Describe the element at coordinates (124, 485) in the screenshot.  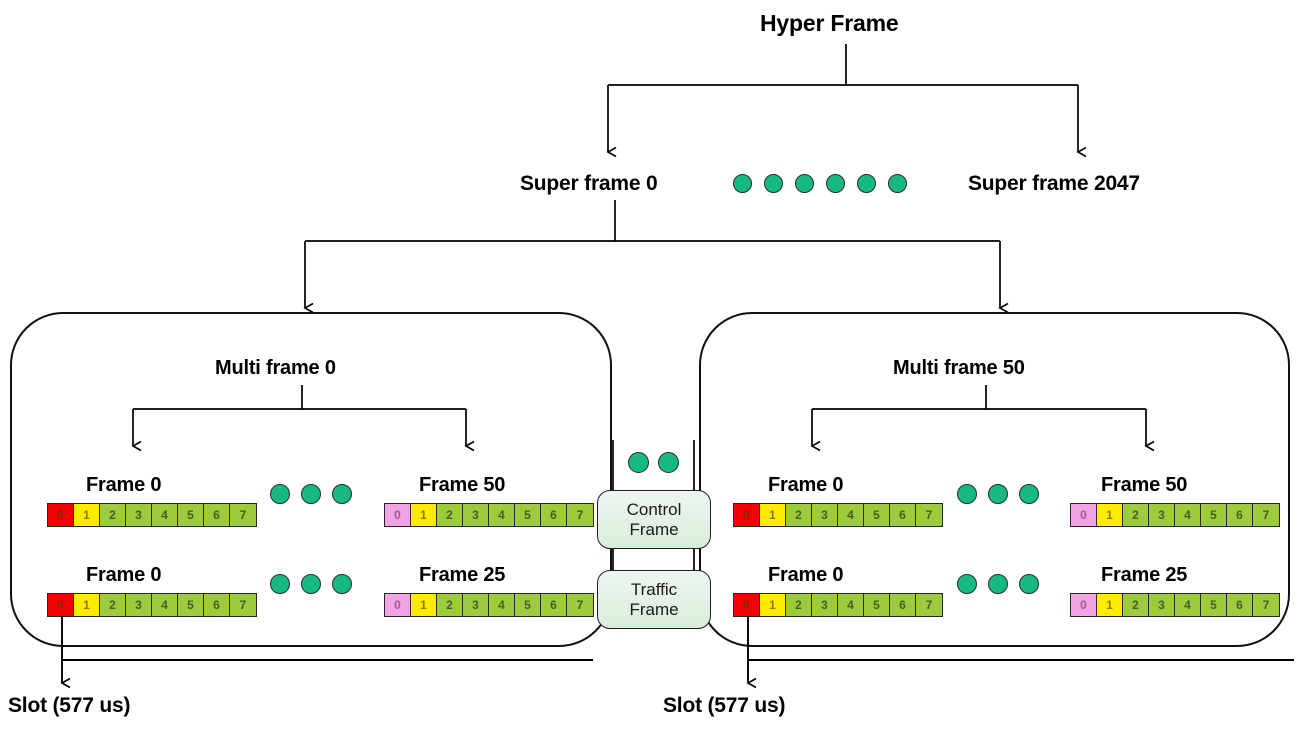
I see `left-row1-first-frame-label: Frame 0` at that location.